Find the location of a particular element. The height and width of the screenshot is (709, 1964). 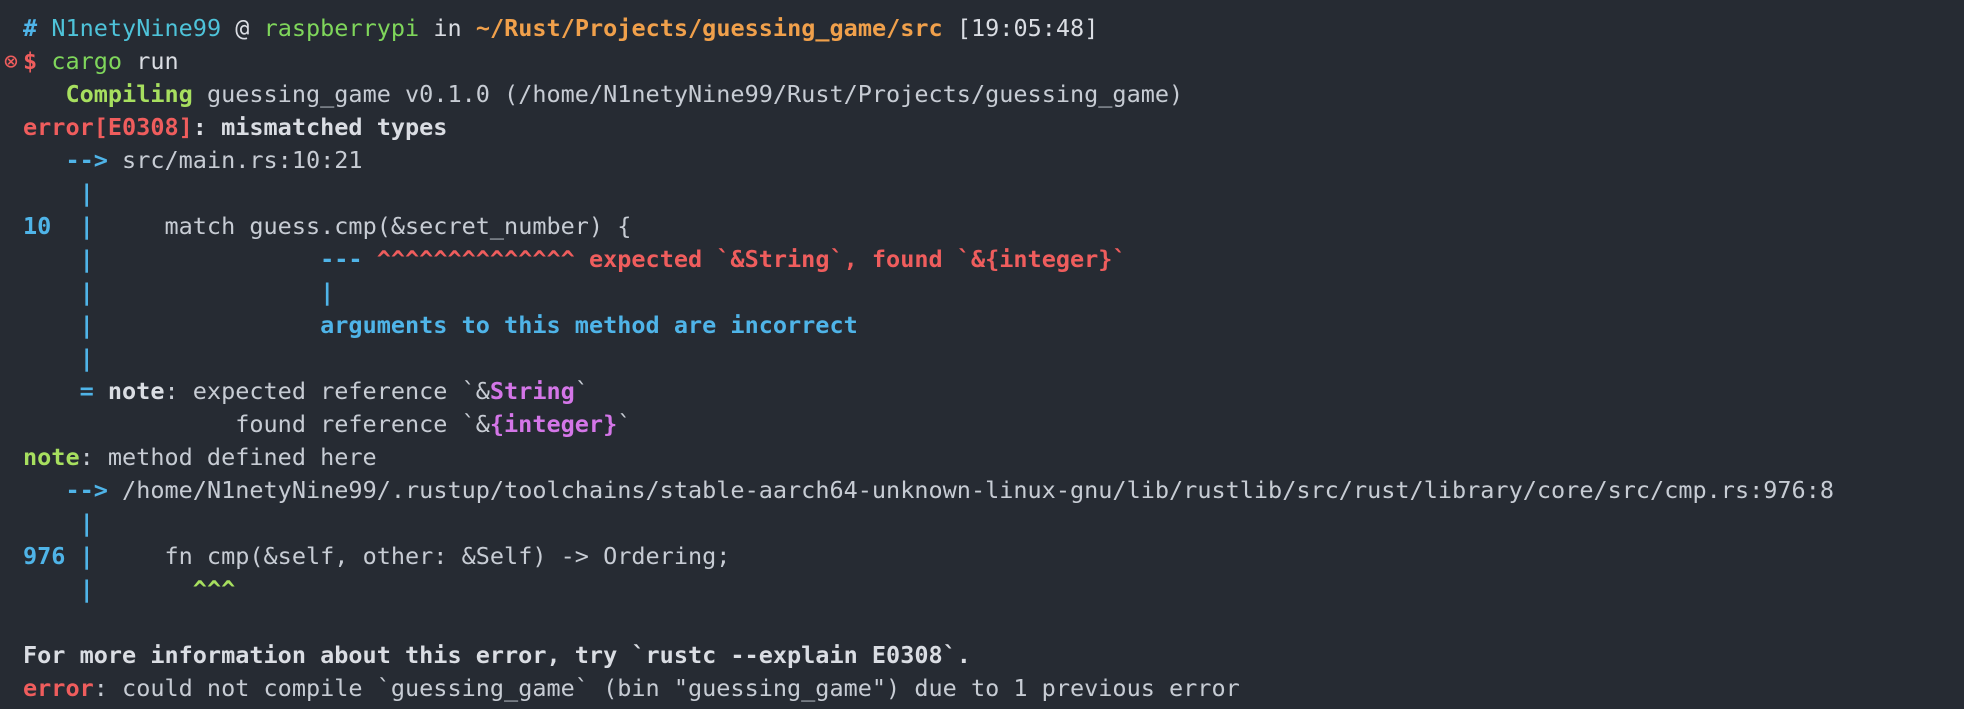

note-found-line: found reference `&{integer}` is located at coordinates (982, 424).